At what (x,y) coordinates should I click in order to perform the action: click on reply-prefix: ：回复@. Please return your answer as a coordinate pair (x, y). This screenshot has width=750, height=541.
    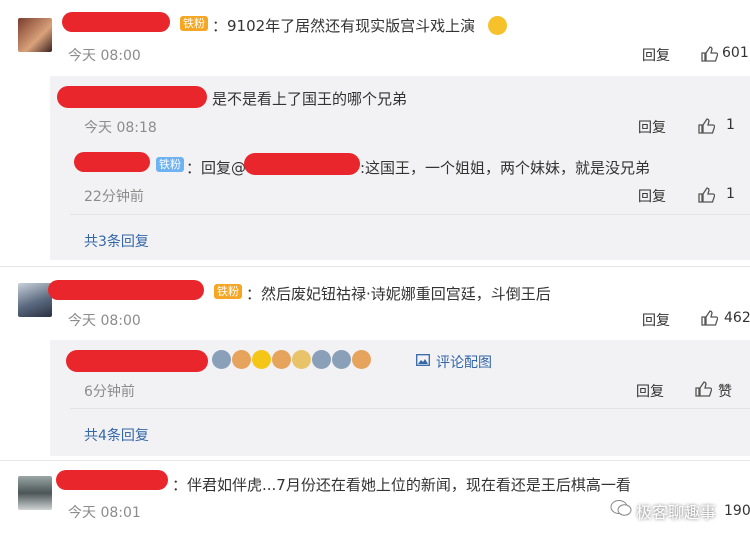
    Looking at the image, I should click on (216, 168).